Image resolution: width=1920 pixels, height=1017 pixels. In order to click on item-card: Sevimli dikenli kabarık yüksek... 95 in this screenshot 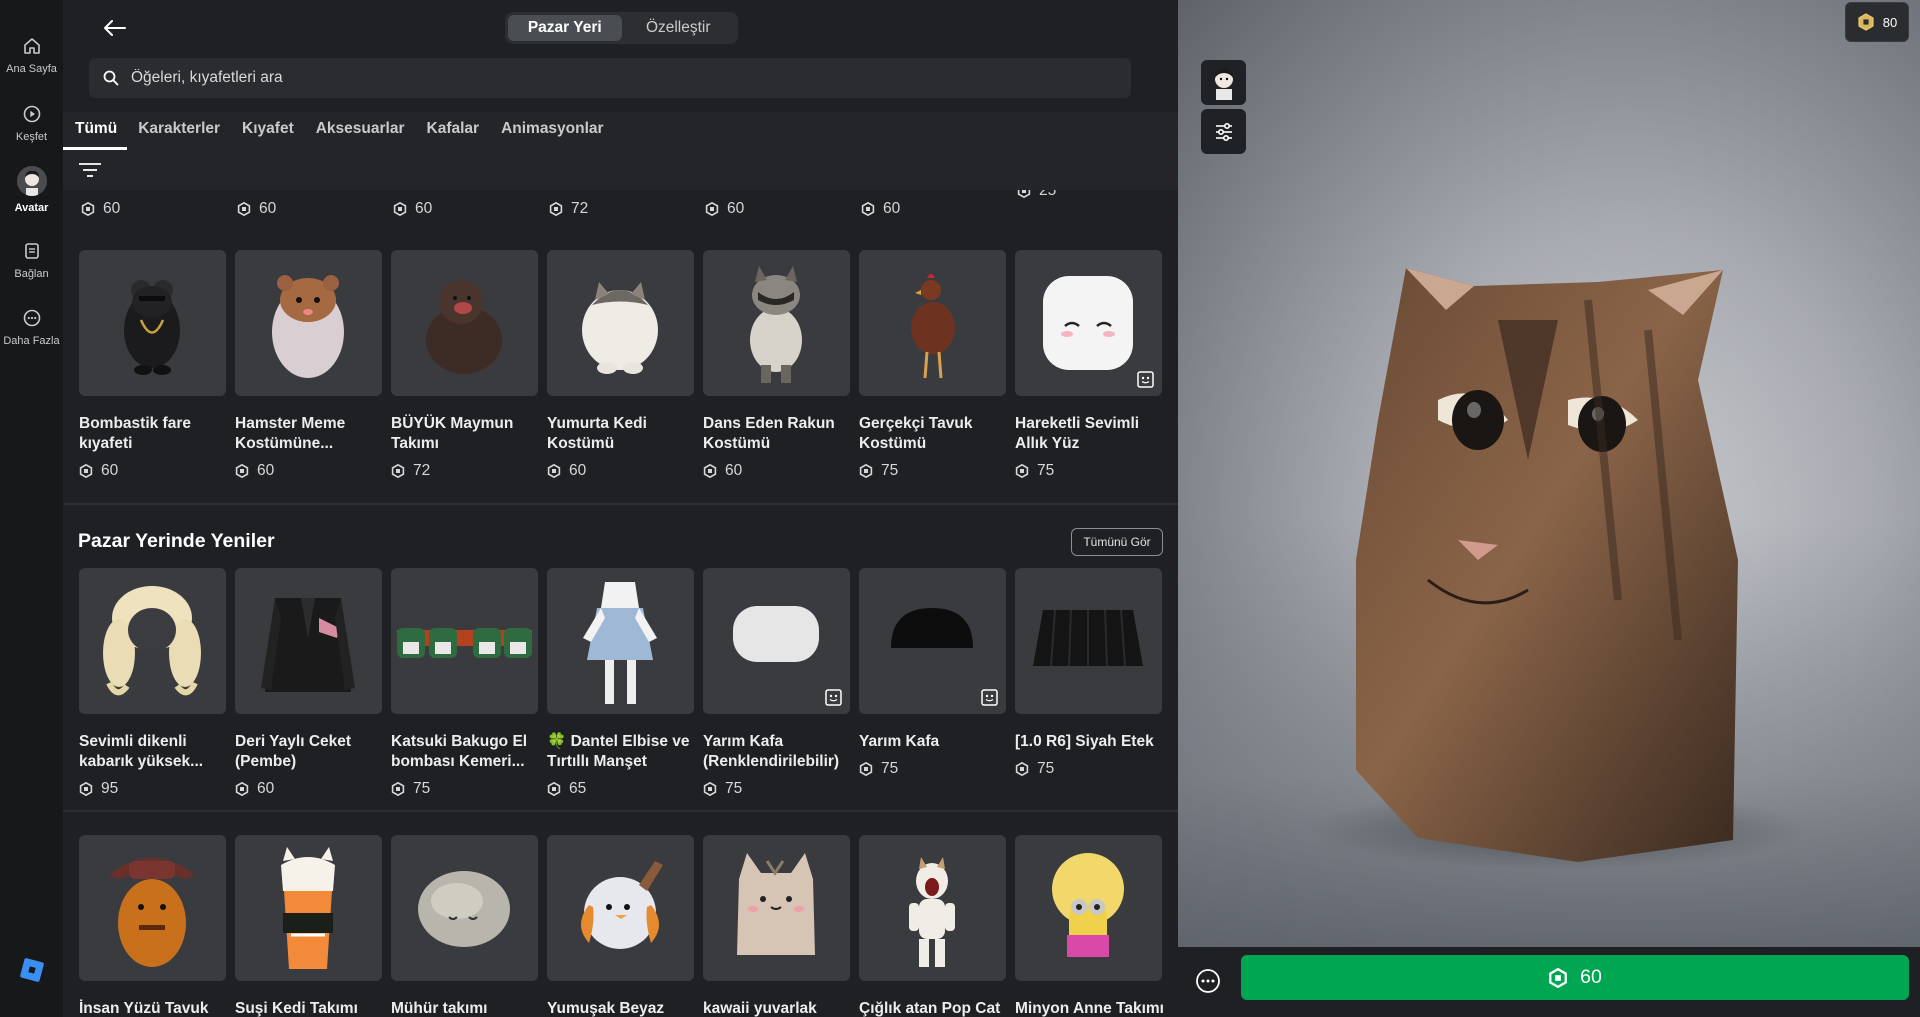, I will do `click(152, 683)`.